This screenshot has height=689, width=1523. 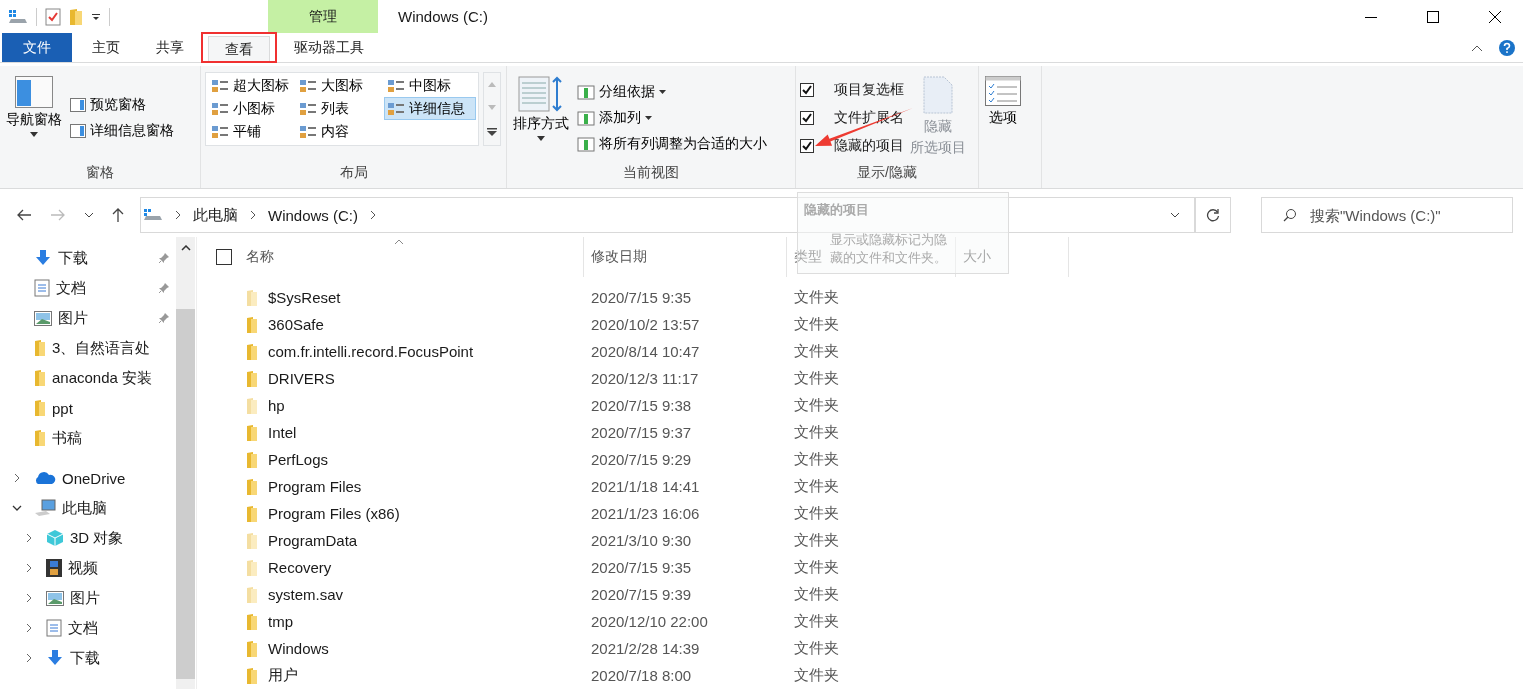 I want to click on file-name: 用户, so click(x=283, y=675).